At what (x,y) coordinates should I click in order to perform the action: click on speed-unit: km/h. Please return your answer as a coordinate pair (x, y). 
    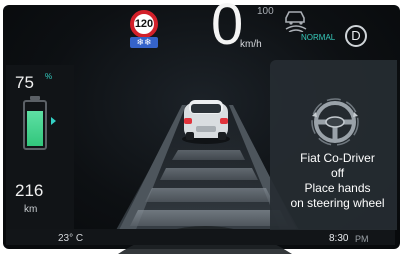
    Looking at the image, I should click on (251, 44).